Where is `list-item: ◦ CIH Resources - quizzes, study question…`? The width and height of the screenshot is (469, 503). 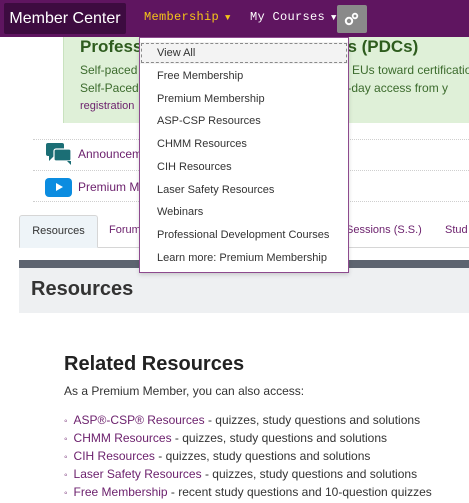
list-item: ◦ CIH Resources - quizzes, study question… is located at coordinates (248, 458).